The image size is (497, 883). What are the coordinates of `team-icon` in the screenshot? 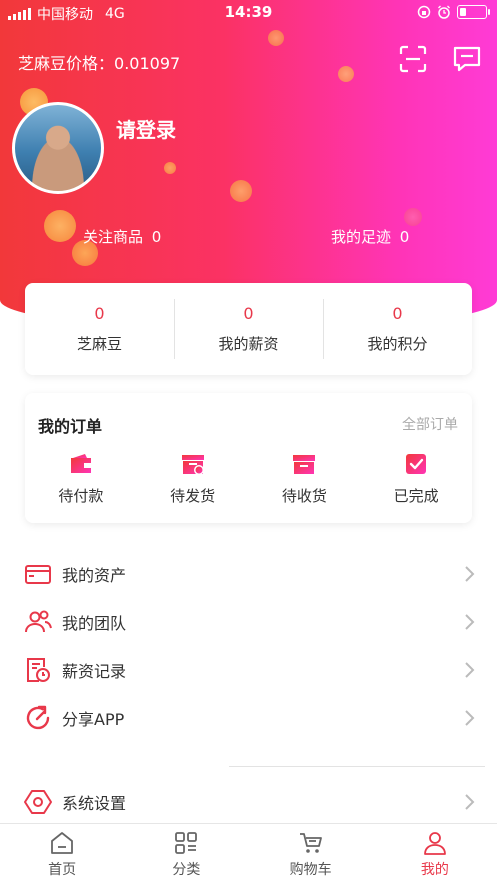 It's located at (38, 621).